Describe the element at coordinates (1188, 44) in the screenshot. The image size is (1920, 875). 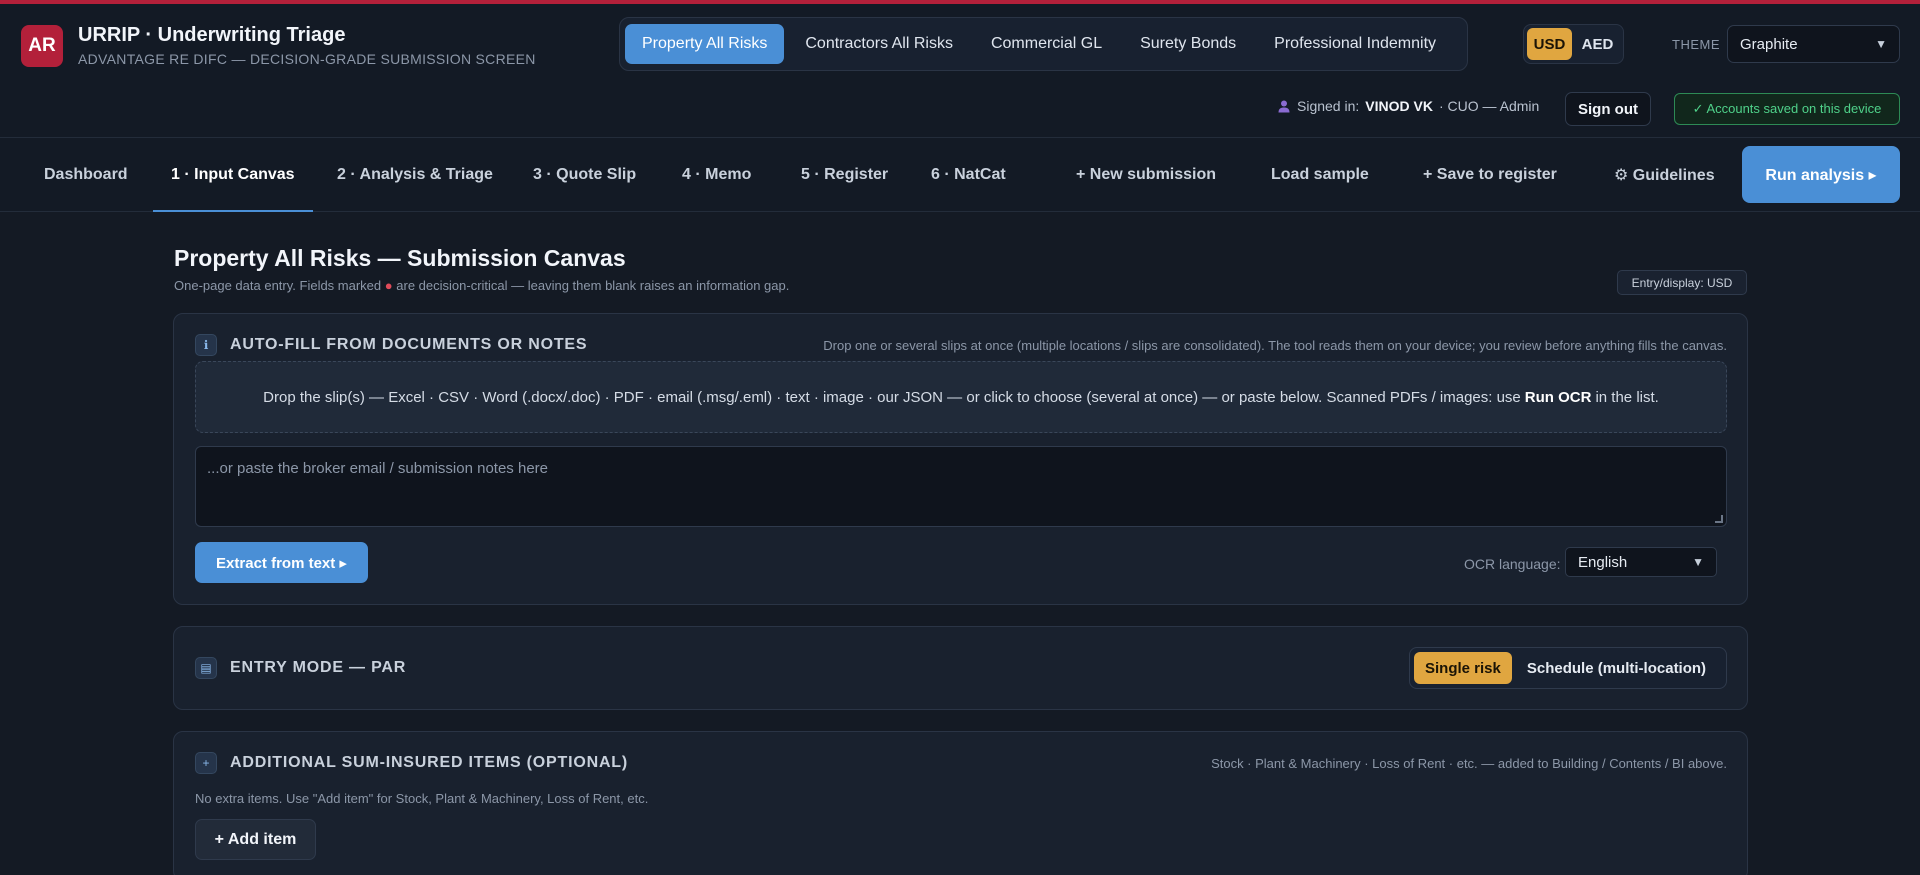
I see `tab-surety-bonds: Surety Bonds` at that location.